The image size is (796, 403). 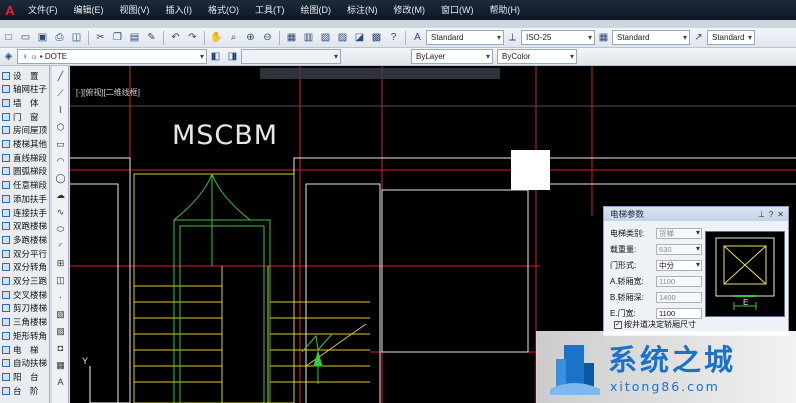 I want to click on viewport-label: [-][俯视][二维线框], so click(x=108, y=92).